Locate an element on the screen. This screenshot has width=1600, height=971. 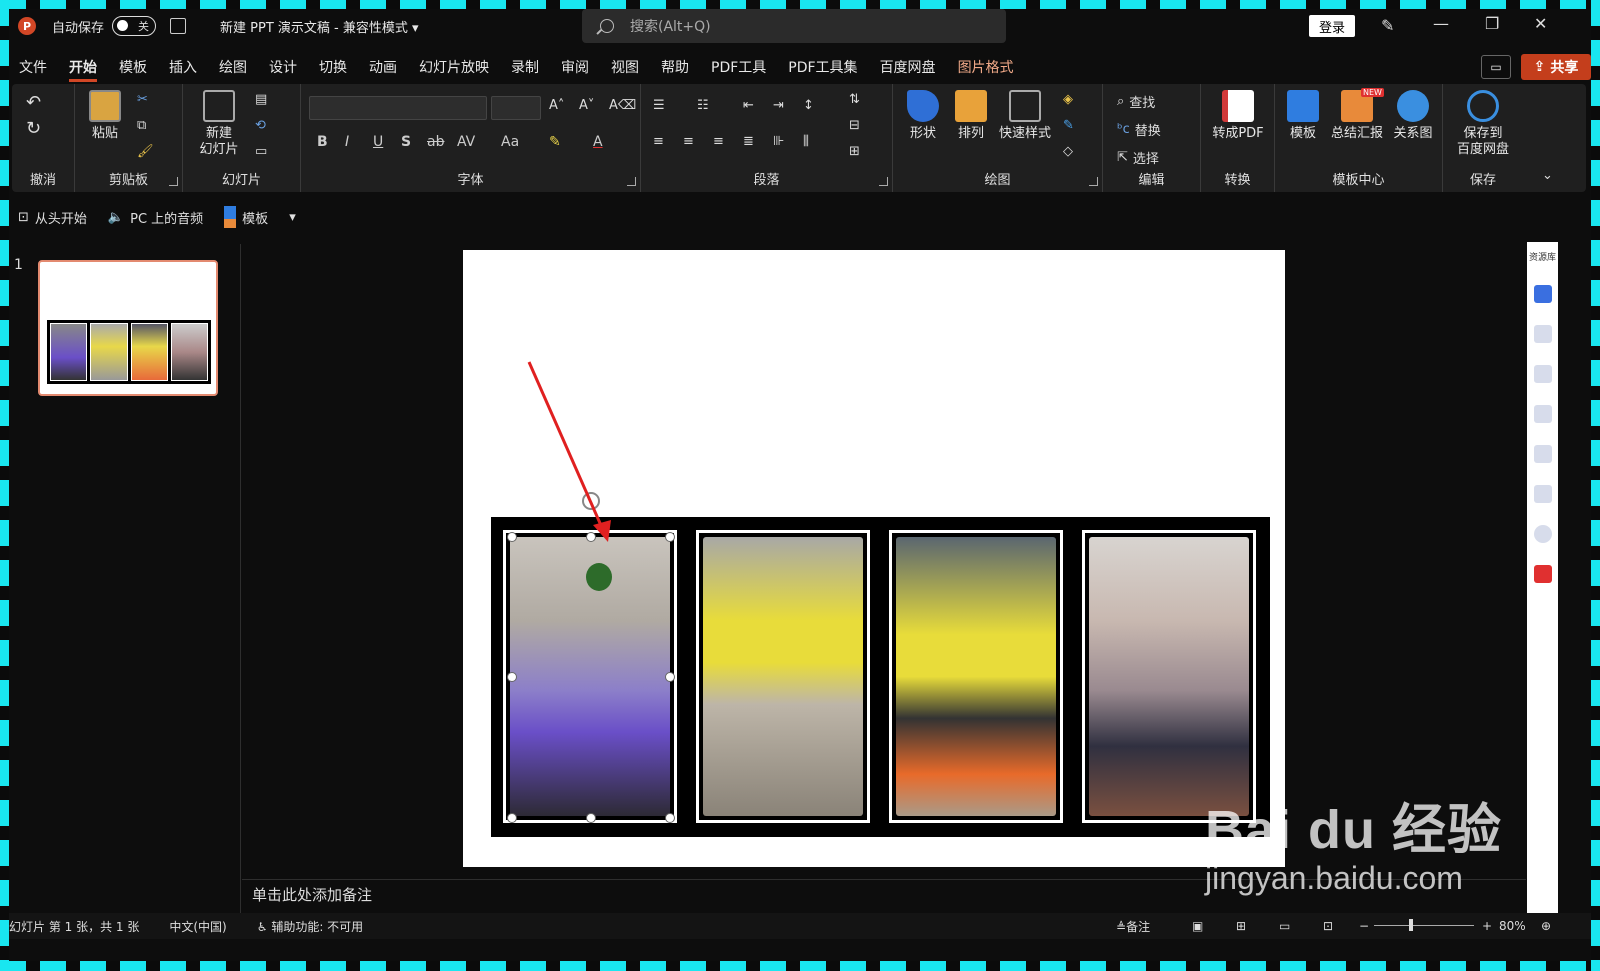
resource-more-icon is located at coordinates (1542, 534).